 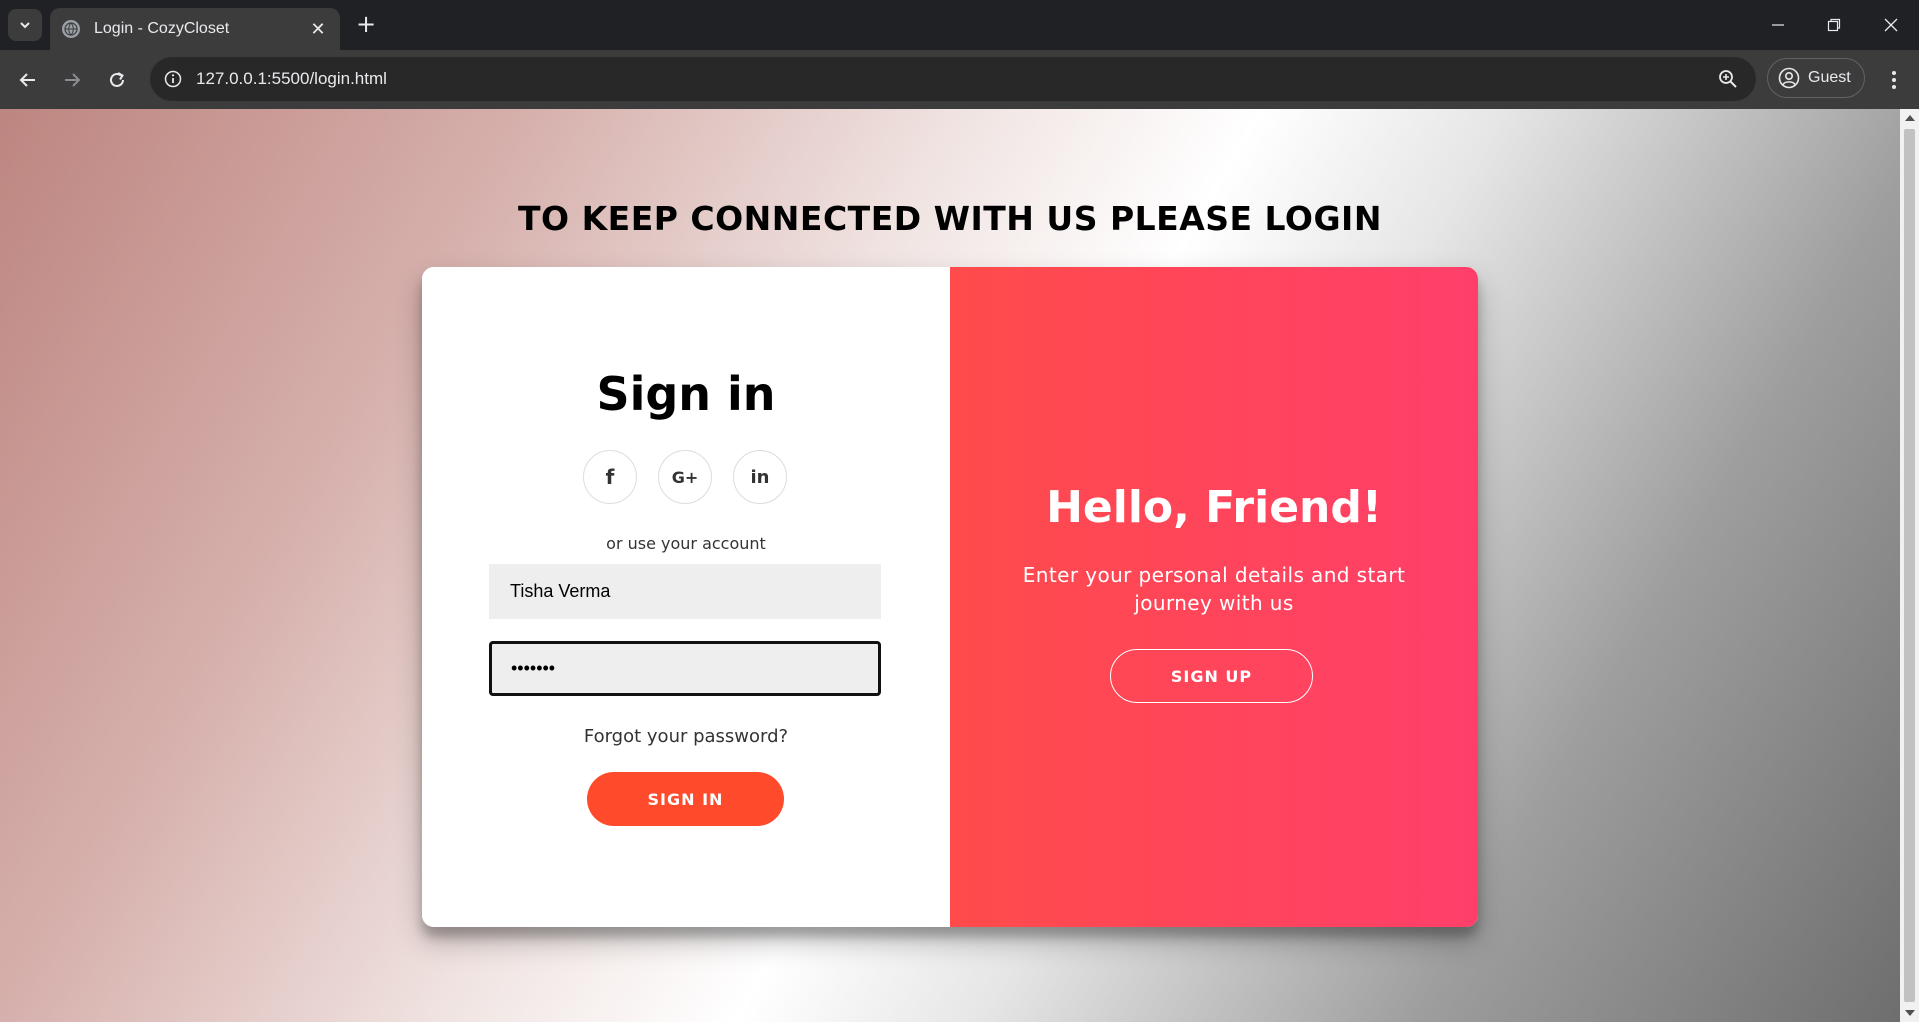 I want to click on google-plus-button: G+, so click(x=685, y=477).